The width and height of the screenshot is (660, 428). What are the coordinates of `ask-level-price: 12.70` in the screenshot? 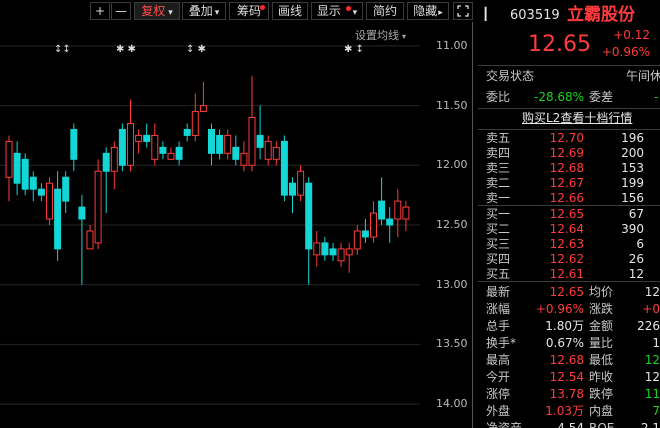 It's located at (566, 138).